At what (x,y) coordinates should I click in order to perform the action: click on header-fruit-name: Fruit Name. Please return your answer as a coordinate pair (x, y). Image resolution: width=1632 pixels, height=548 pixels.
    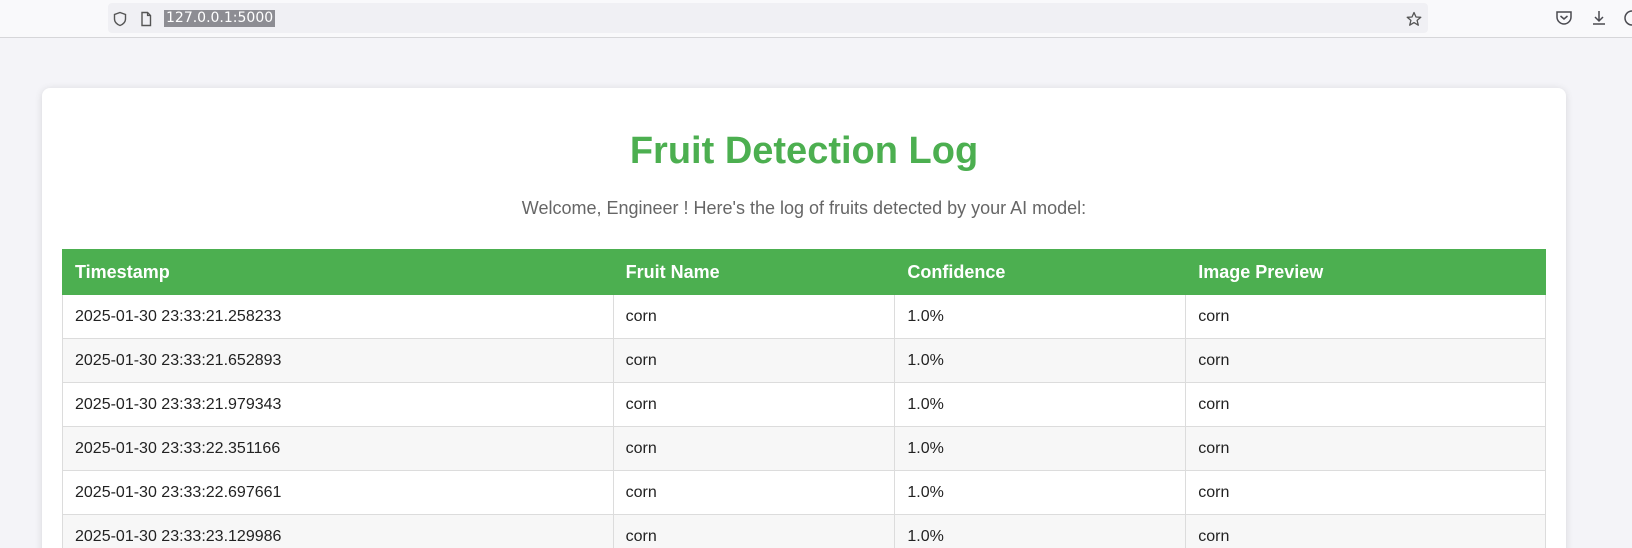
    Looking at the image, I should click on (754, 272).